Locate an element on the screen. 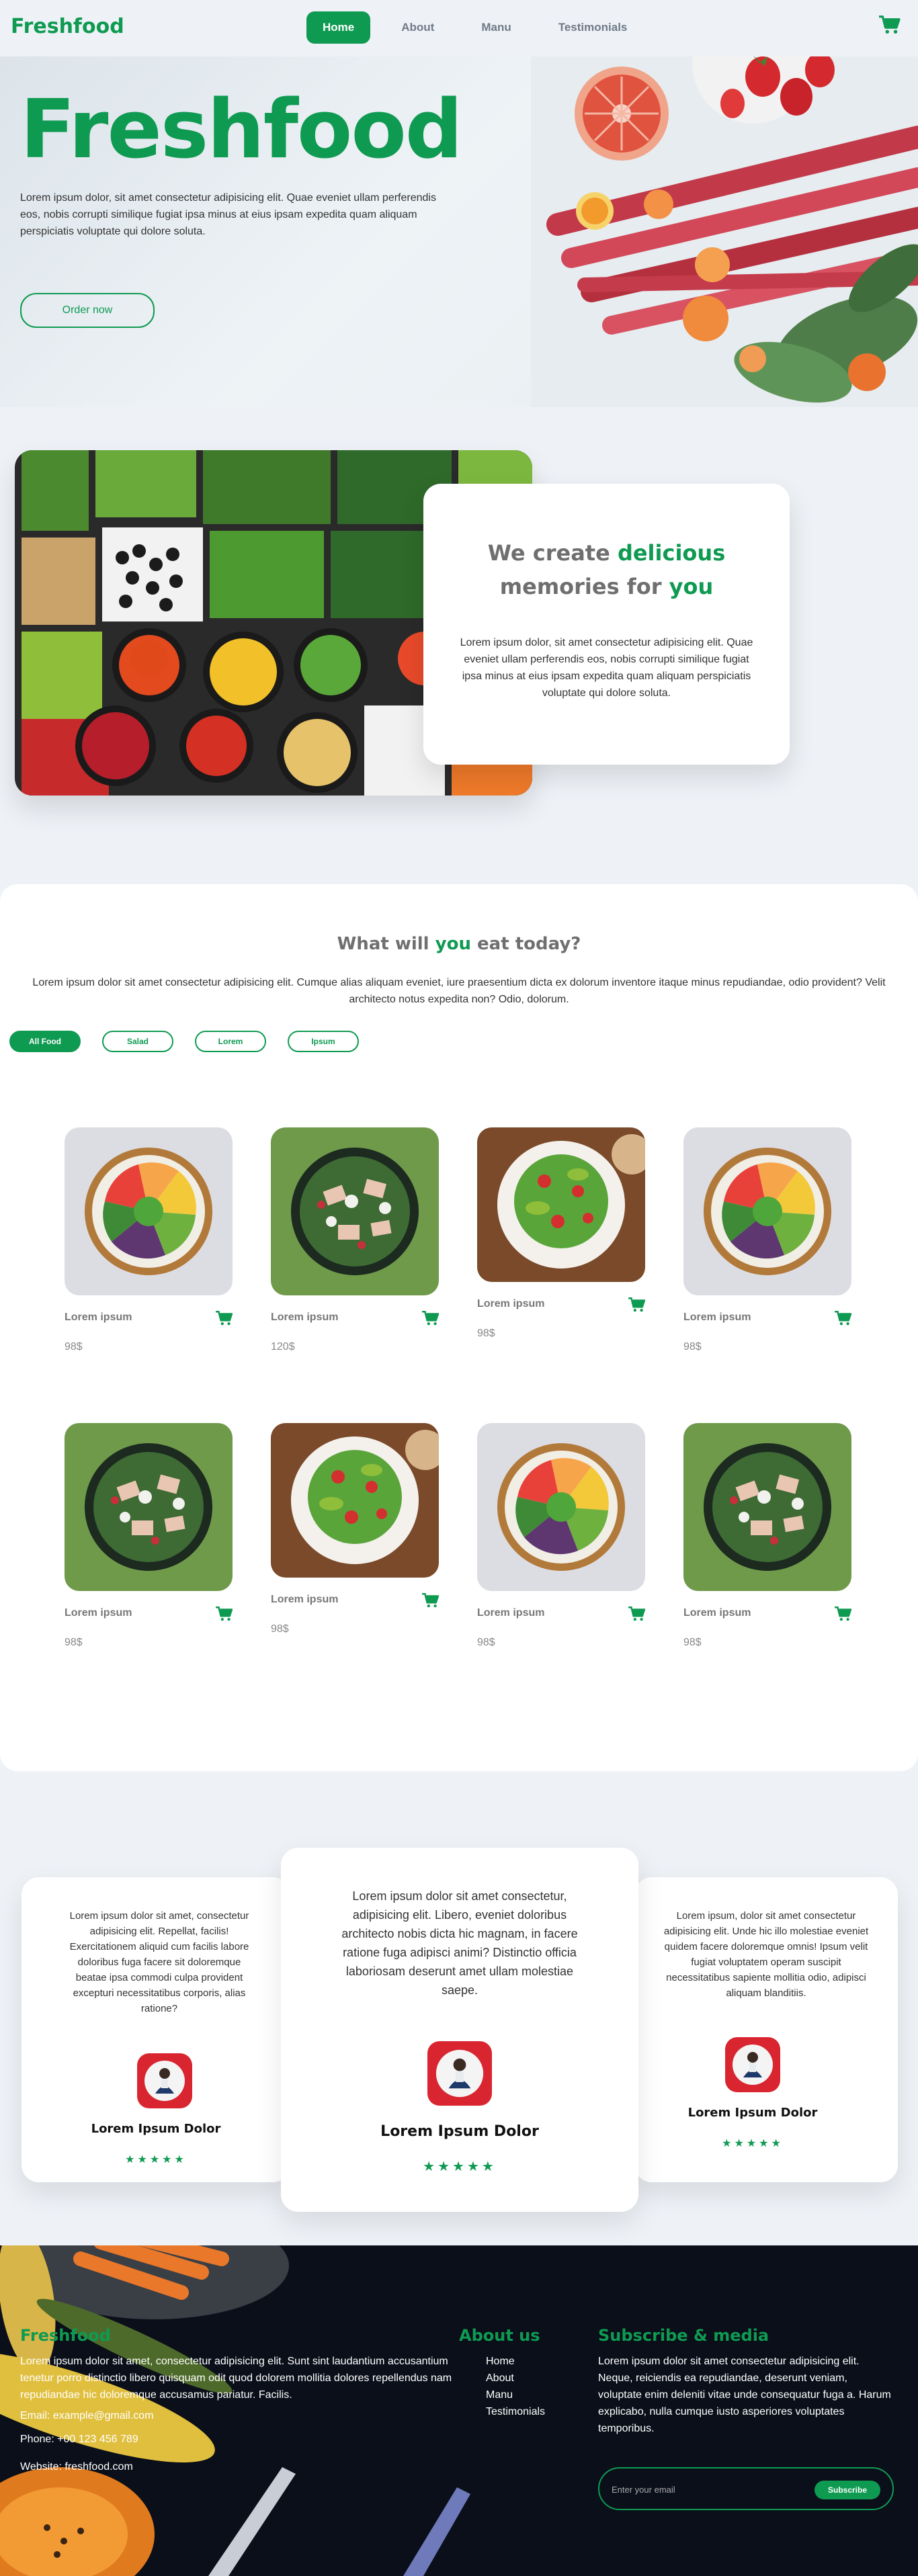  footer-about-title: About us is located at coordinates (499, 2335).